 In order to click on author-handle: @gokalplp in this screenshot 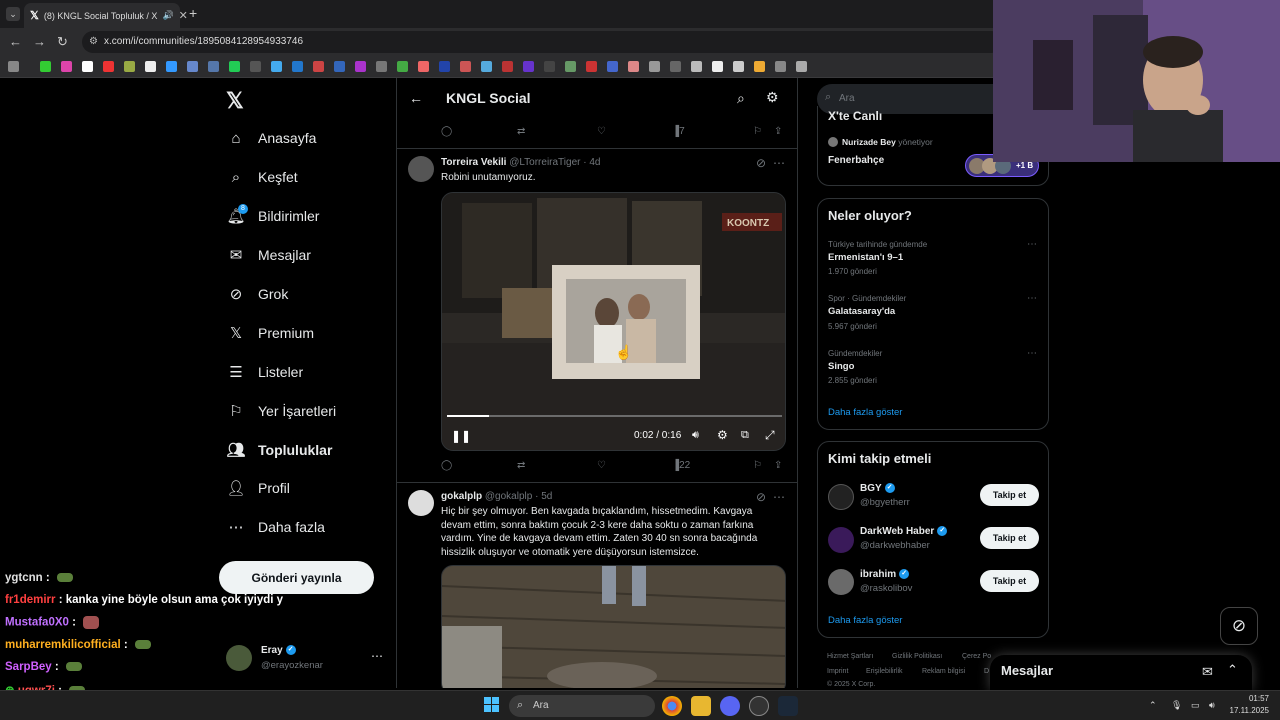, I will do `click(508, 496)`.